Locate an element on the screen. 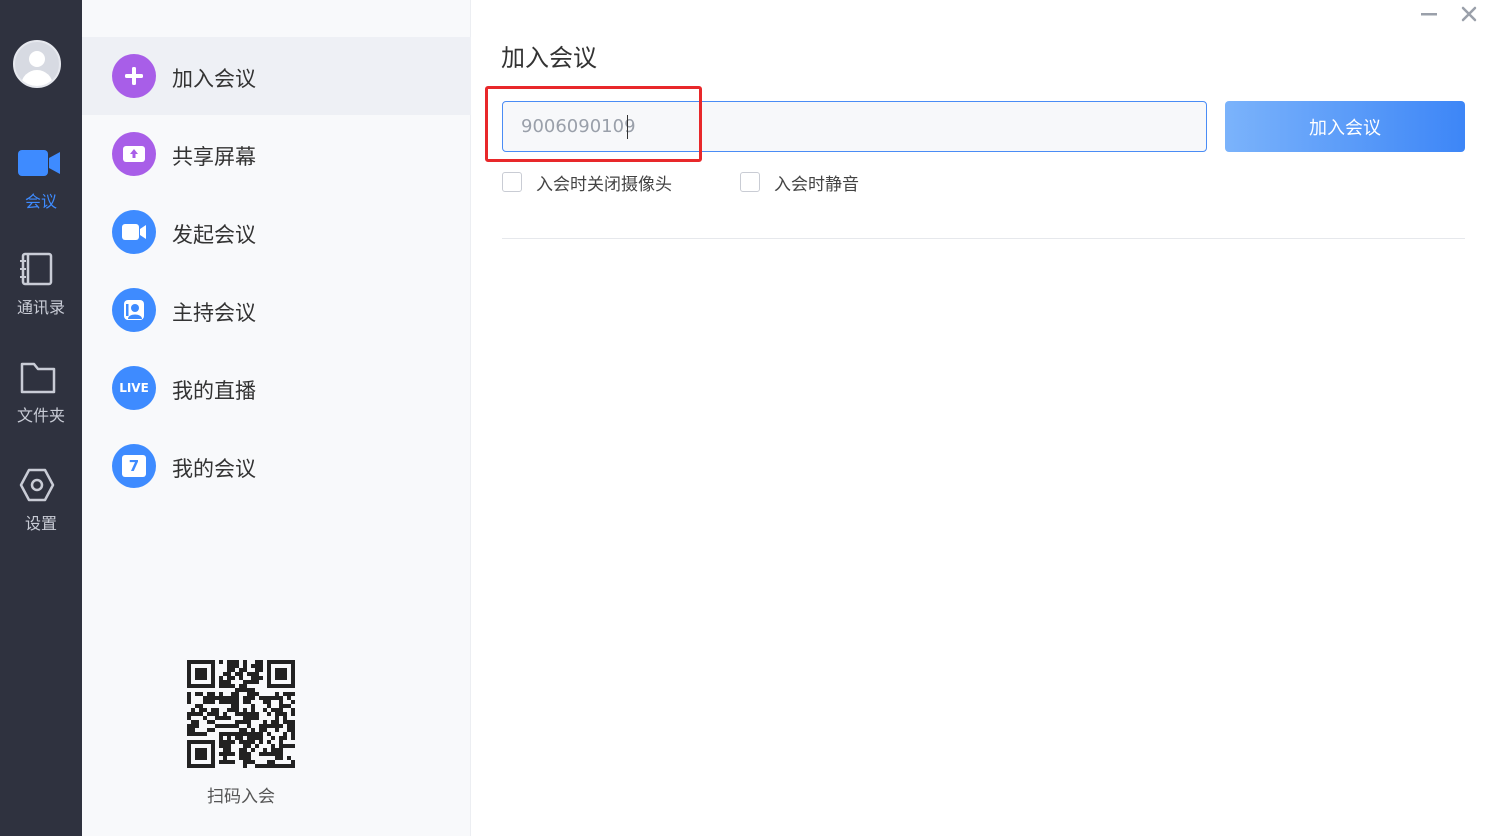 The width and height of the screenshot is (1486, 836). rail-item-contacts: 通讯录 is located at coordinates (41, 292).